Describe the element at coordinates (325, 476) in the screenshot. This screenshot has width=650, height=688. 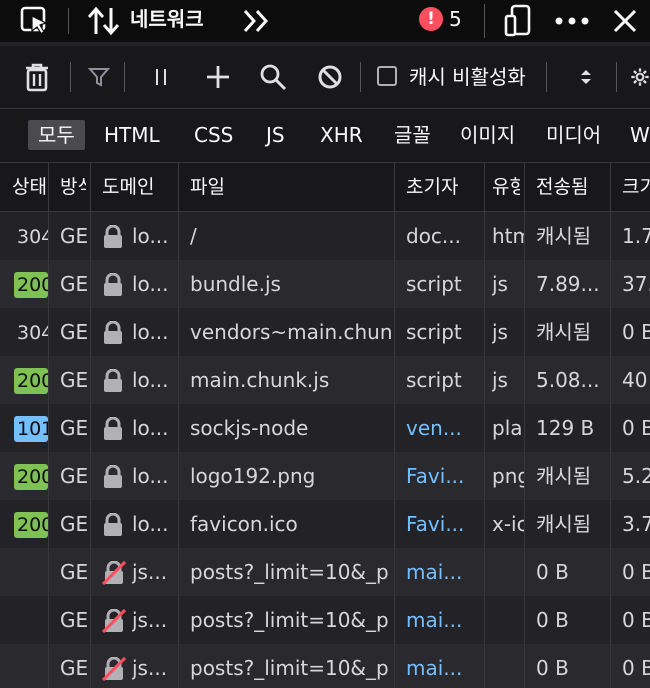
I see `table-row: 200 GET lo... logo192.png Favi... png 캐시됨 5.2` at that location.